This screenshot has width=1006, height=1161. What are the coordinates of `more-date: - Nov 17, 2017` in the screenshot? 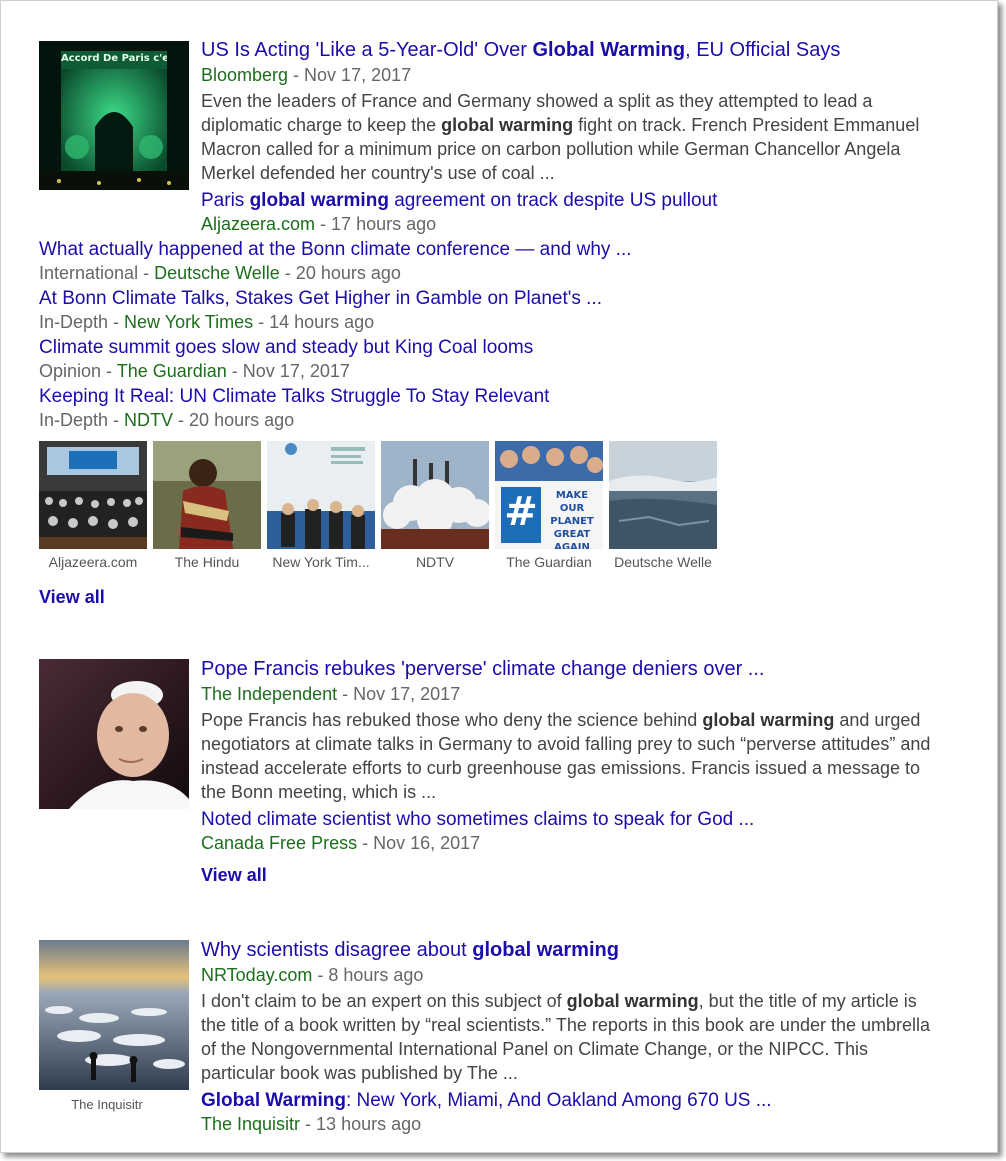 It's located at (288, 371).